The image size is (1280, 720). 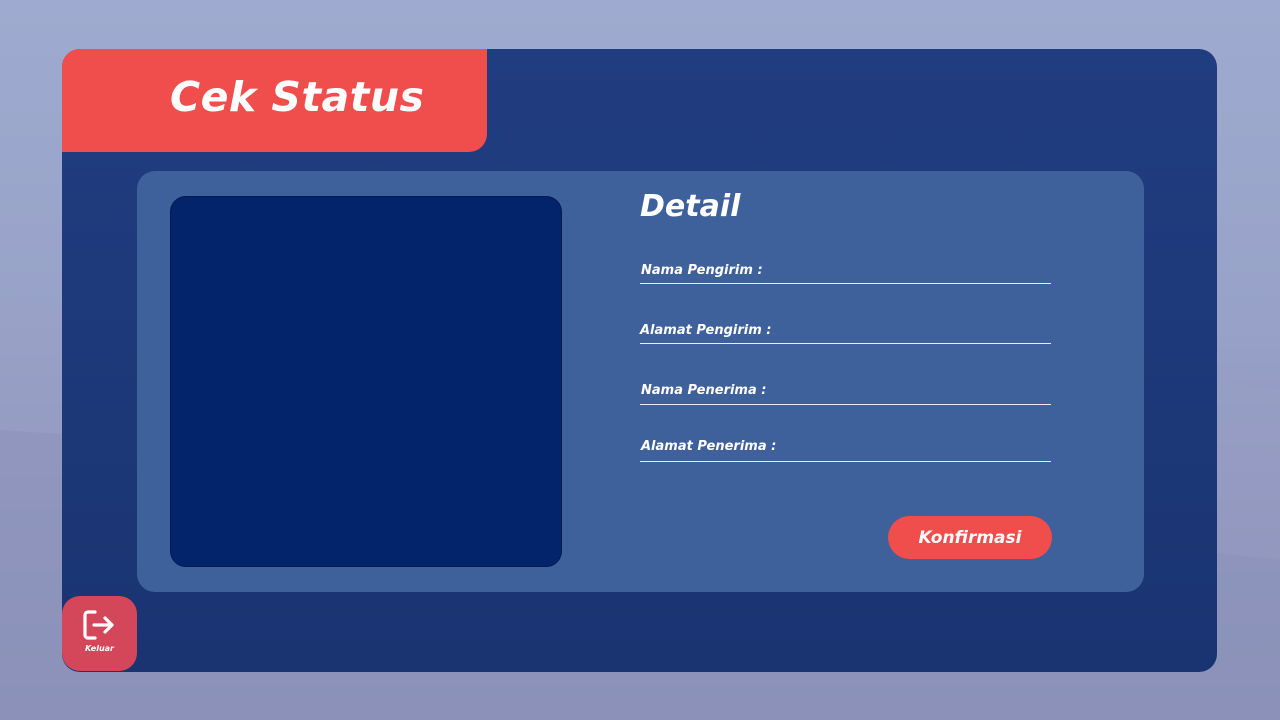 What do you see at coordinates (709, 446) in the screenshot?
I see `field-label-alamat-penerima: Alamat Penerima :` at bounding box center [709, 446].